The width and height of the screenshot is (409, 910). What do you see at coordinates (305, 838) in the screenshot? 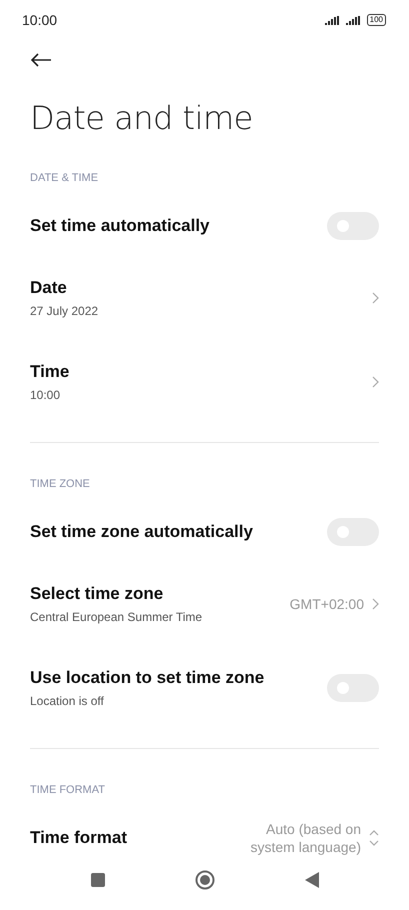
I see `setting-value: Auto (based on system language)` at bounding box center [305, 838].